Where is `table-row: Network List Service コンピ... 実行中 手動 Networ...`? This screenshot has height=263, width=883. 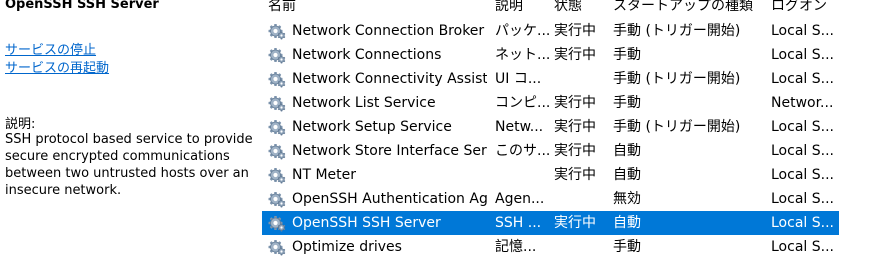 table-row: Network List Service コンピ... 実行中 手動 Networ... is located at coordinates (550, 103).